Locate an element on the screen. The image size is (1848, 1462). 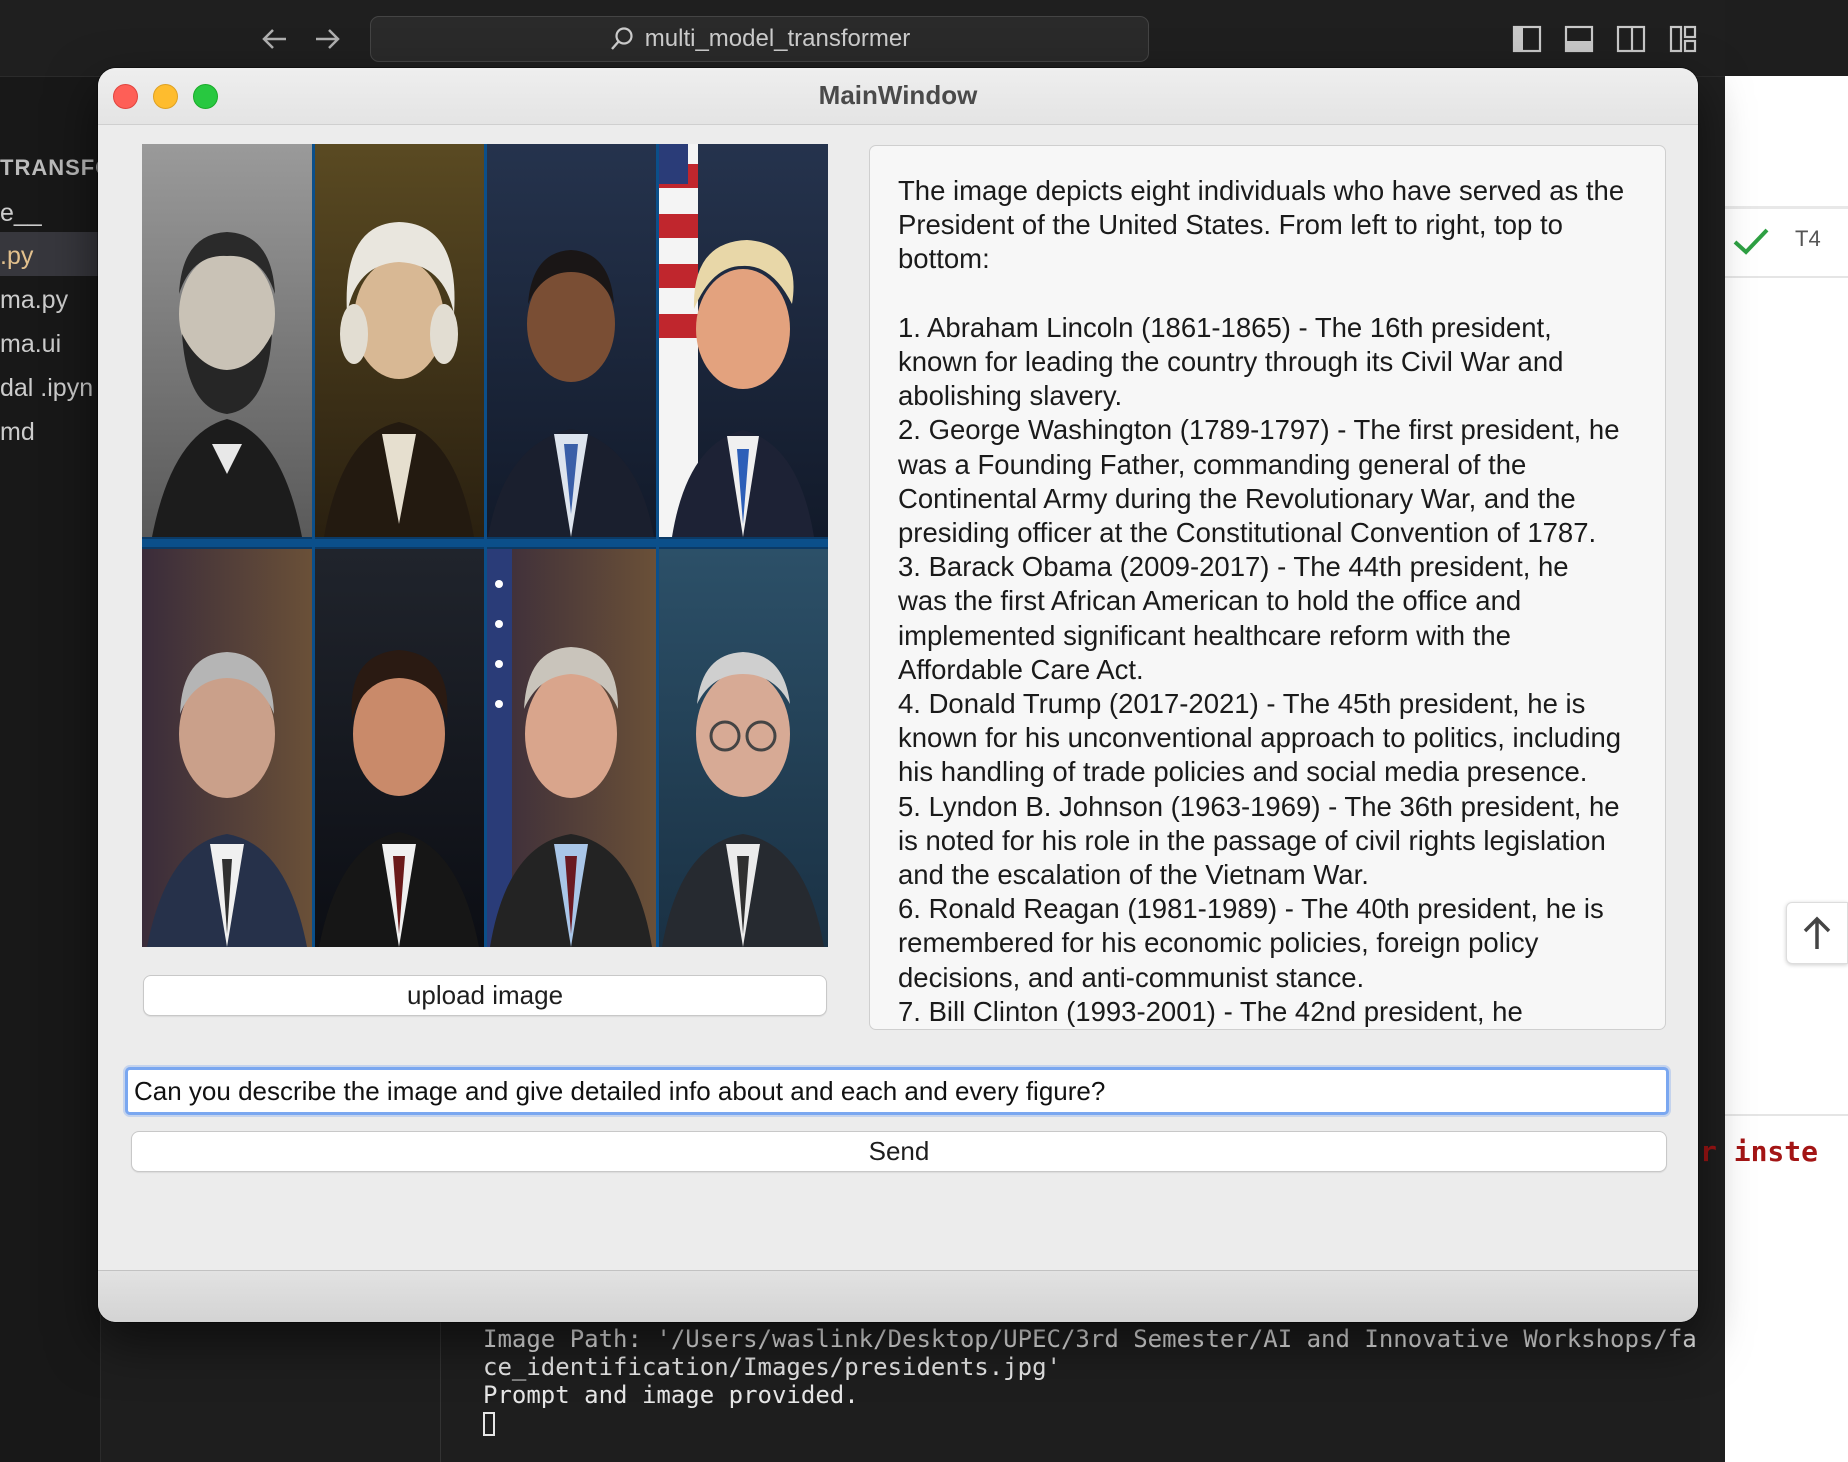
command-center-search: multi_model_transformer is located at coordinates (759, 39).